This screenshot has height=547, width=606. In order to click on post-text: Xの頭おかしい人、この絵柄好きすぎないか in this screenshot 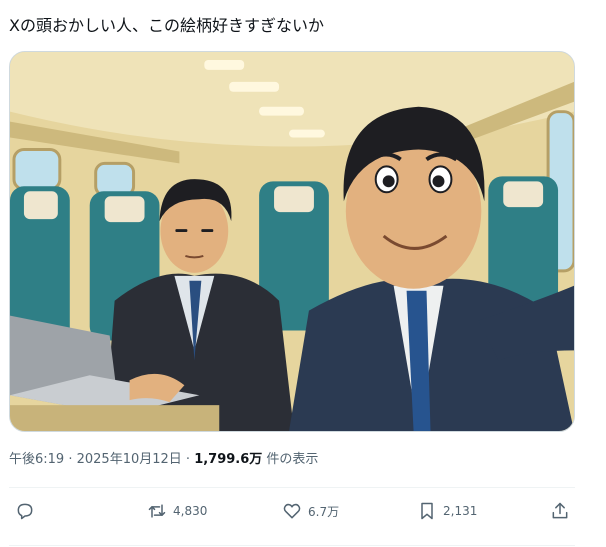, I will do `click(166, 25)`.